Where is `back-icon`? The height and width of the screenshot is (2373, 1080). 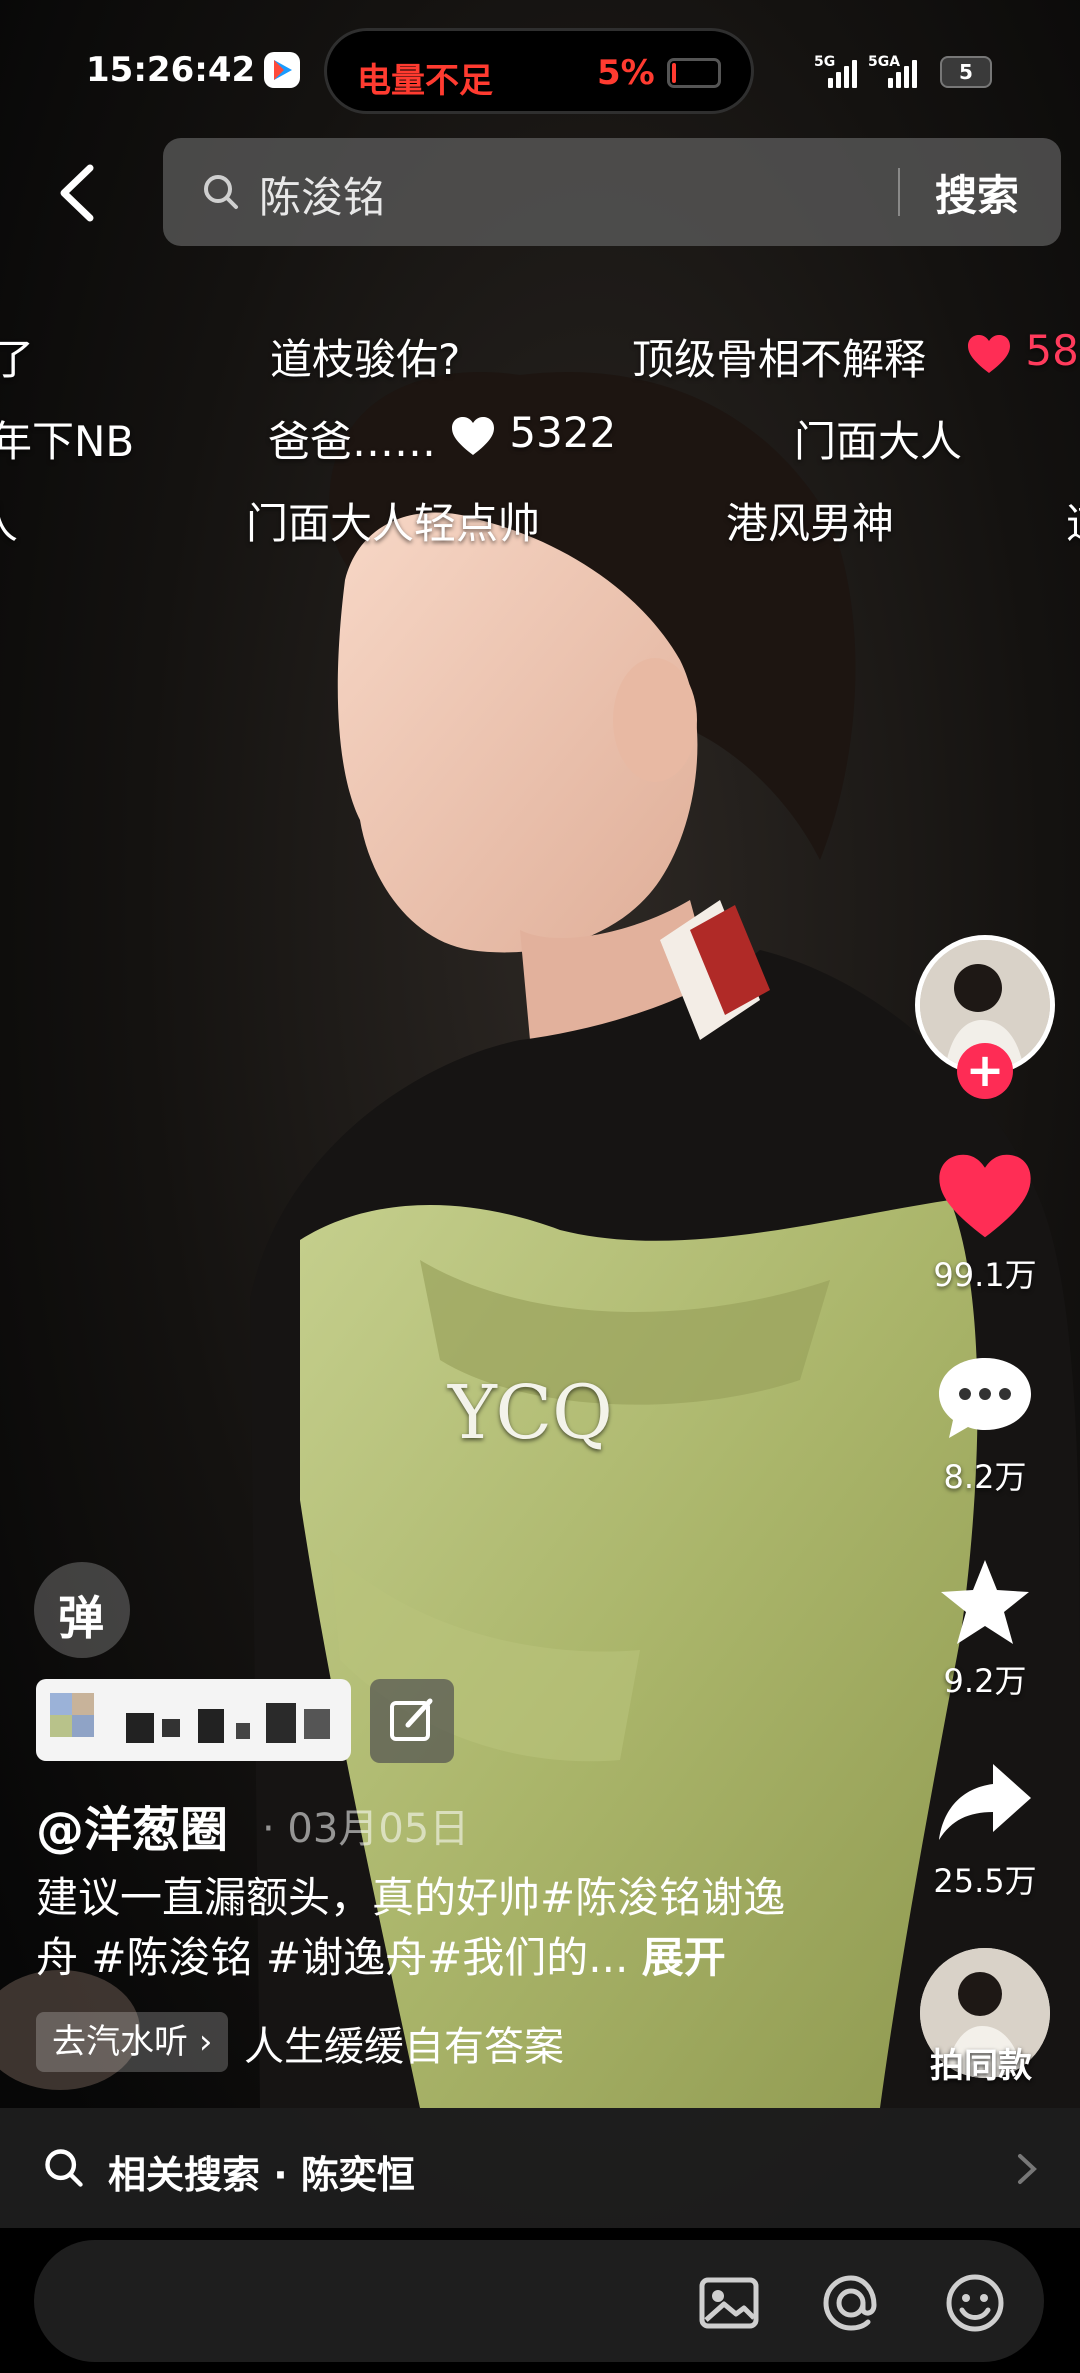
back-icon is located at coordinates (77, 193).